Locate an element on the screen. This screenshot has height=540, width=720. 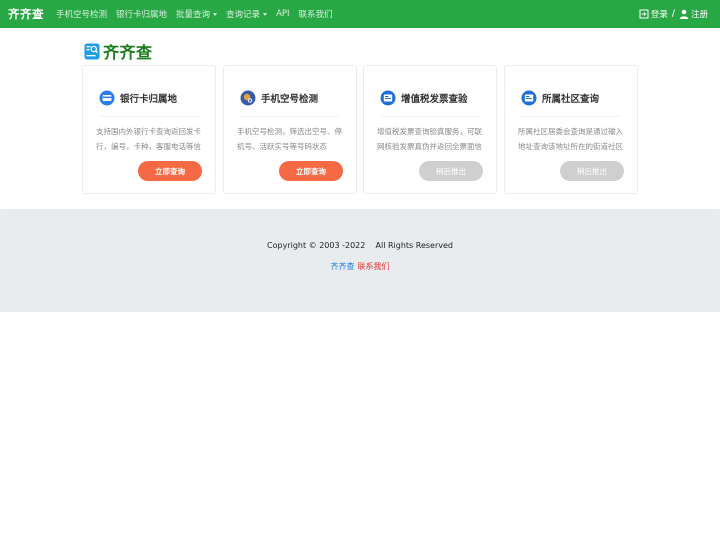
nav-item-label: API is located at coordinates (283, 14).